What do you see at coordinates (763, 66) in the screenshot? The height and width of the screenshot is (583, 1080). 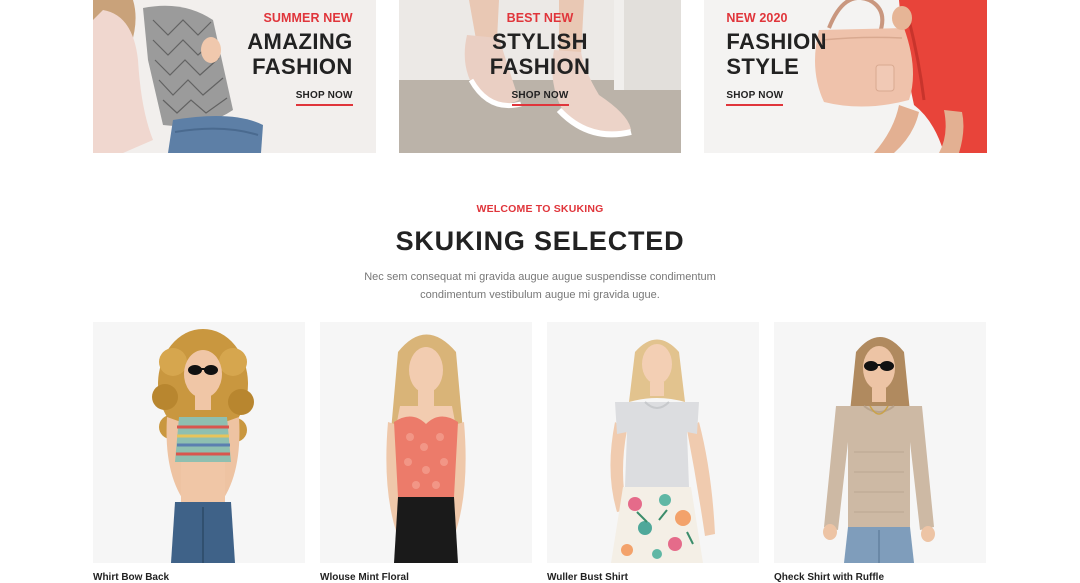 I see `banner-title-line: STYLE` at bounding box center [763, 66].